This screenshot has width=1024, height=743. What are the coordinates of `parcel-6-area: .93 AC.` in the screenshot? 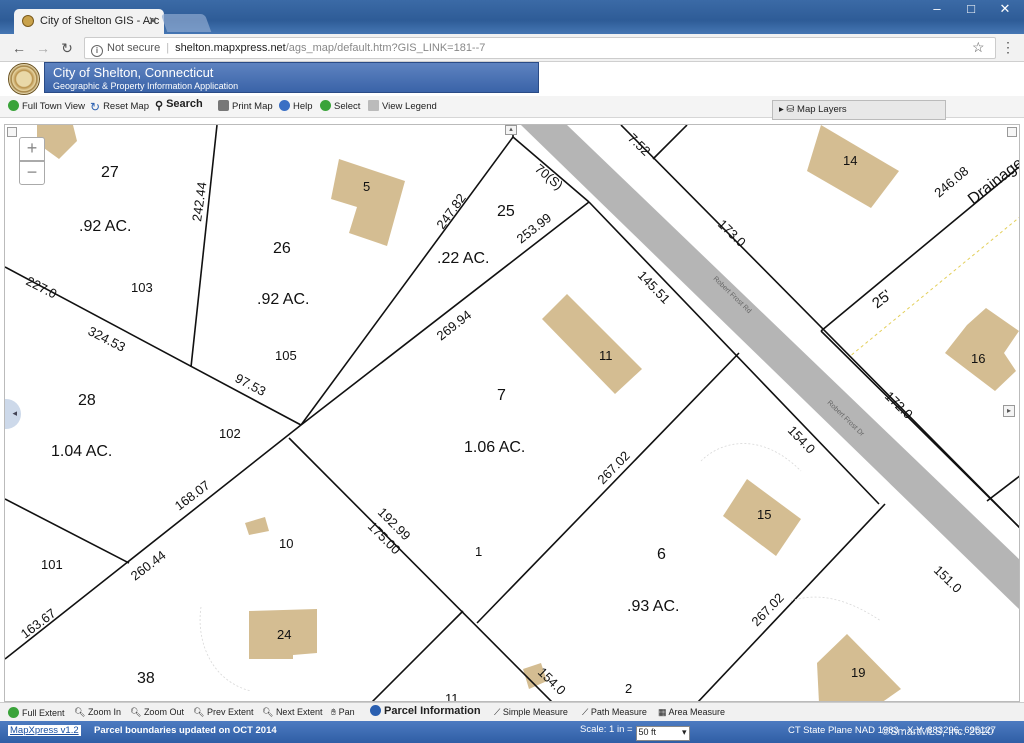 It's located at (653, 606).